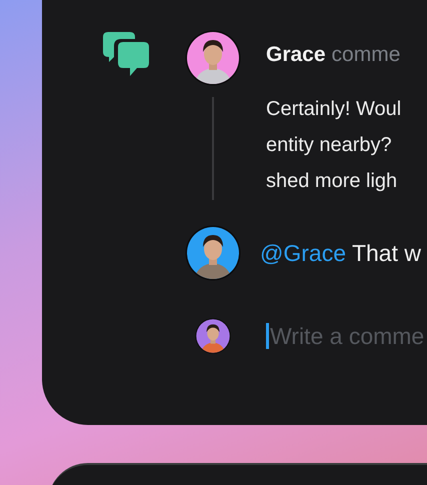 Image resolution: width=427 pixels, height=485 pixels. What do you see at coordinates (303, 253) in the screenshot?
I see `mention-link: @Grace` at bounding box center [303, 253].